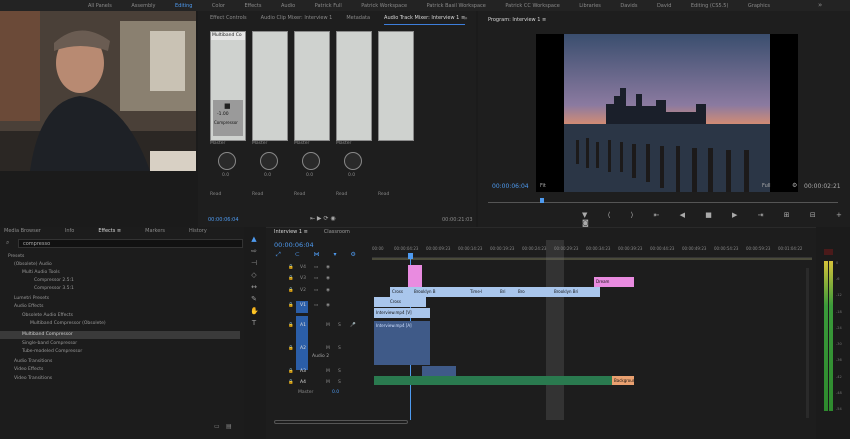 The height and width of the screenshot is (439, 850). I want to click on timeline-timecode: 00:00:06:04, so click(294, 245).